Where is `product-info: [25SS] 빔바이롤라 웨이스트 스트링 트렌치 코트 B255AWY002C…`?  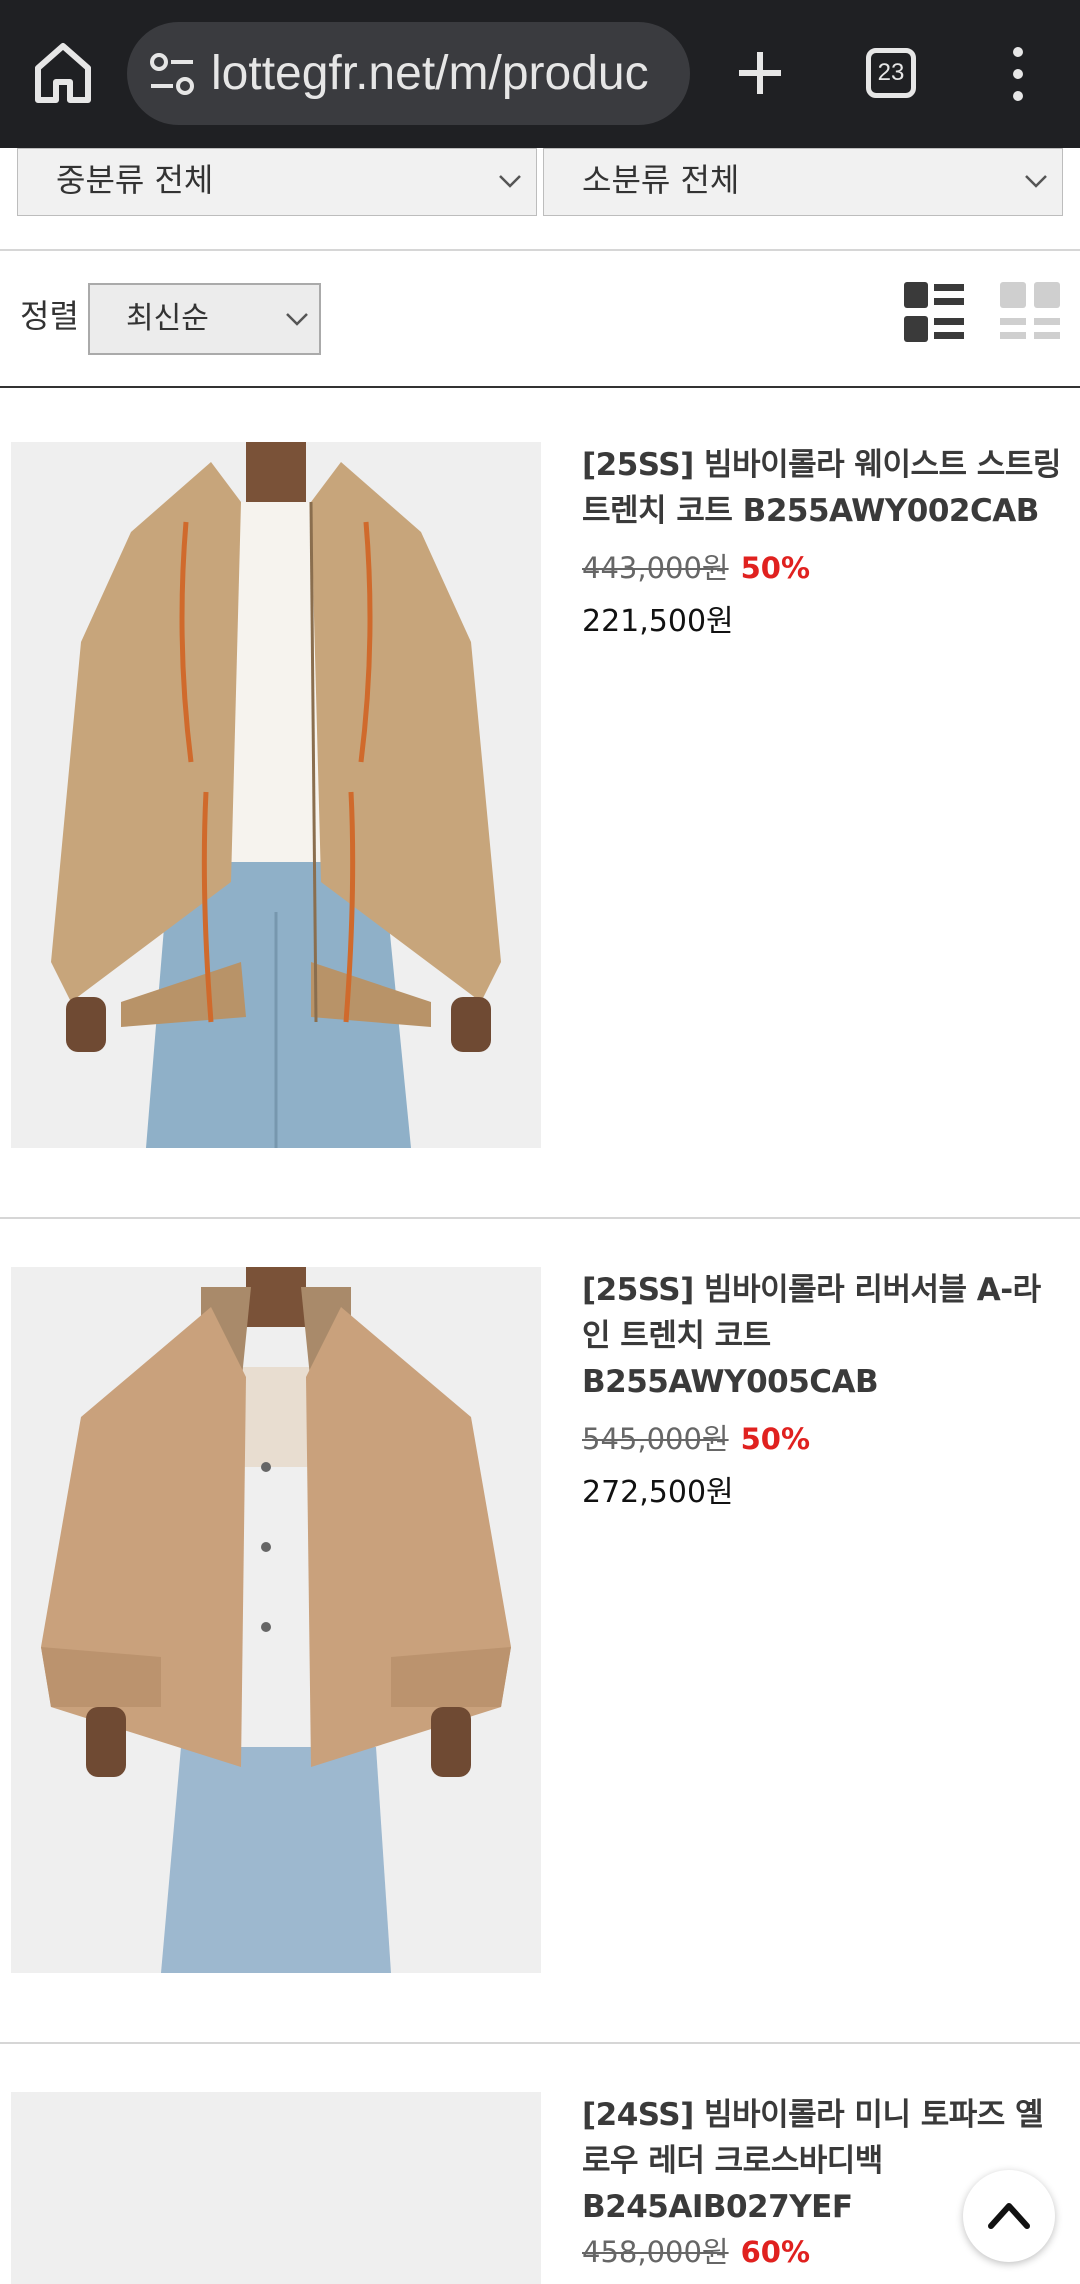 product-info: [25SS] 빔바이롤라 웨이스트 스트링 트렌치 코트 B255AWY002C… is located at coordinates (824, 542).